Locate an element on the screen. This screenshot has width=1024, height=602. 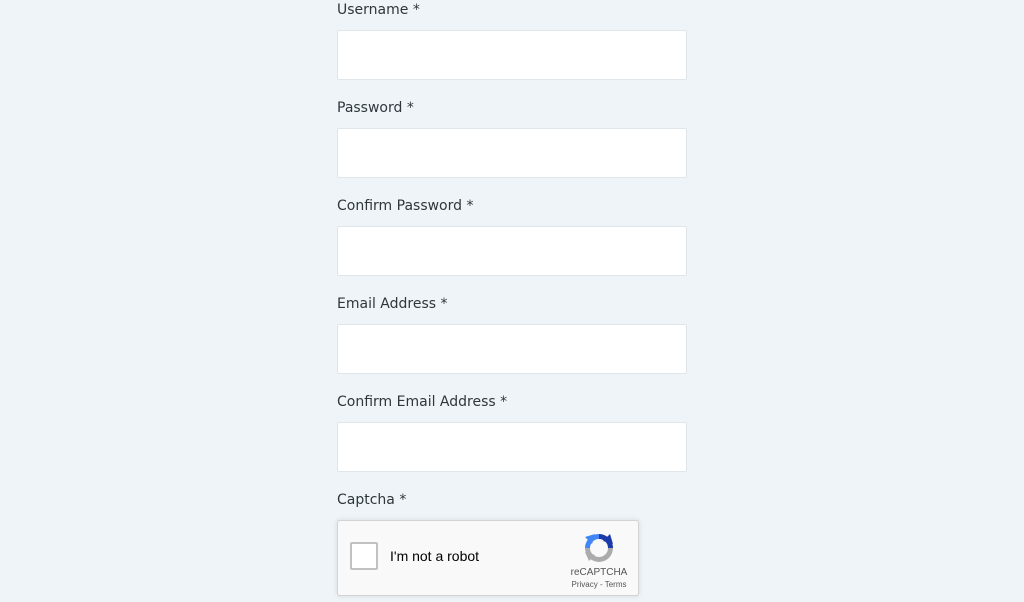
recaptcha-privacy-link: Privacy is located at coordinates (585, 584).